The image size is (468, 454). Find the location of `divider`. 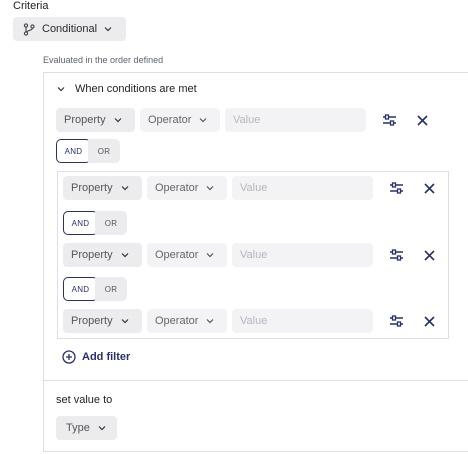

divider is located at coordinates (256, 380).